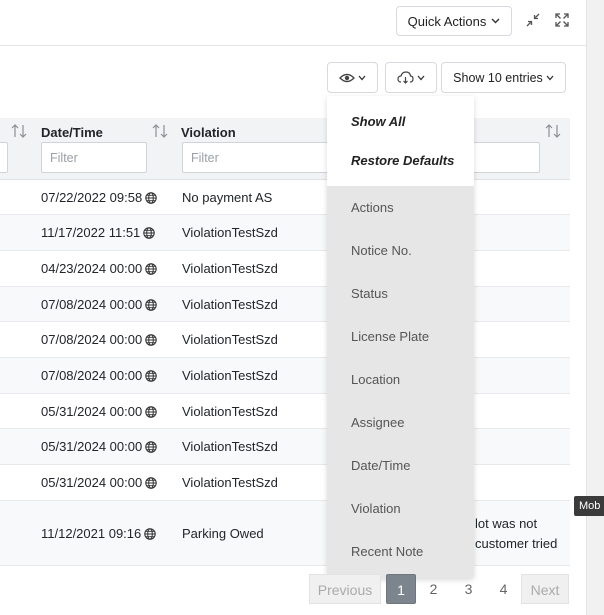 This screenshot has width=604, height=615. What do you see at coordinates (400, 551) in the screenshot?
I see `menu-item-column: Recent Note` at bounding box center [400, 551].